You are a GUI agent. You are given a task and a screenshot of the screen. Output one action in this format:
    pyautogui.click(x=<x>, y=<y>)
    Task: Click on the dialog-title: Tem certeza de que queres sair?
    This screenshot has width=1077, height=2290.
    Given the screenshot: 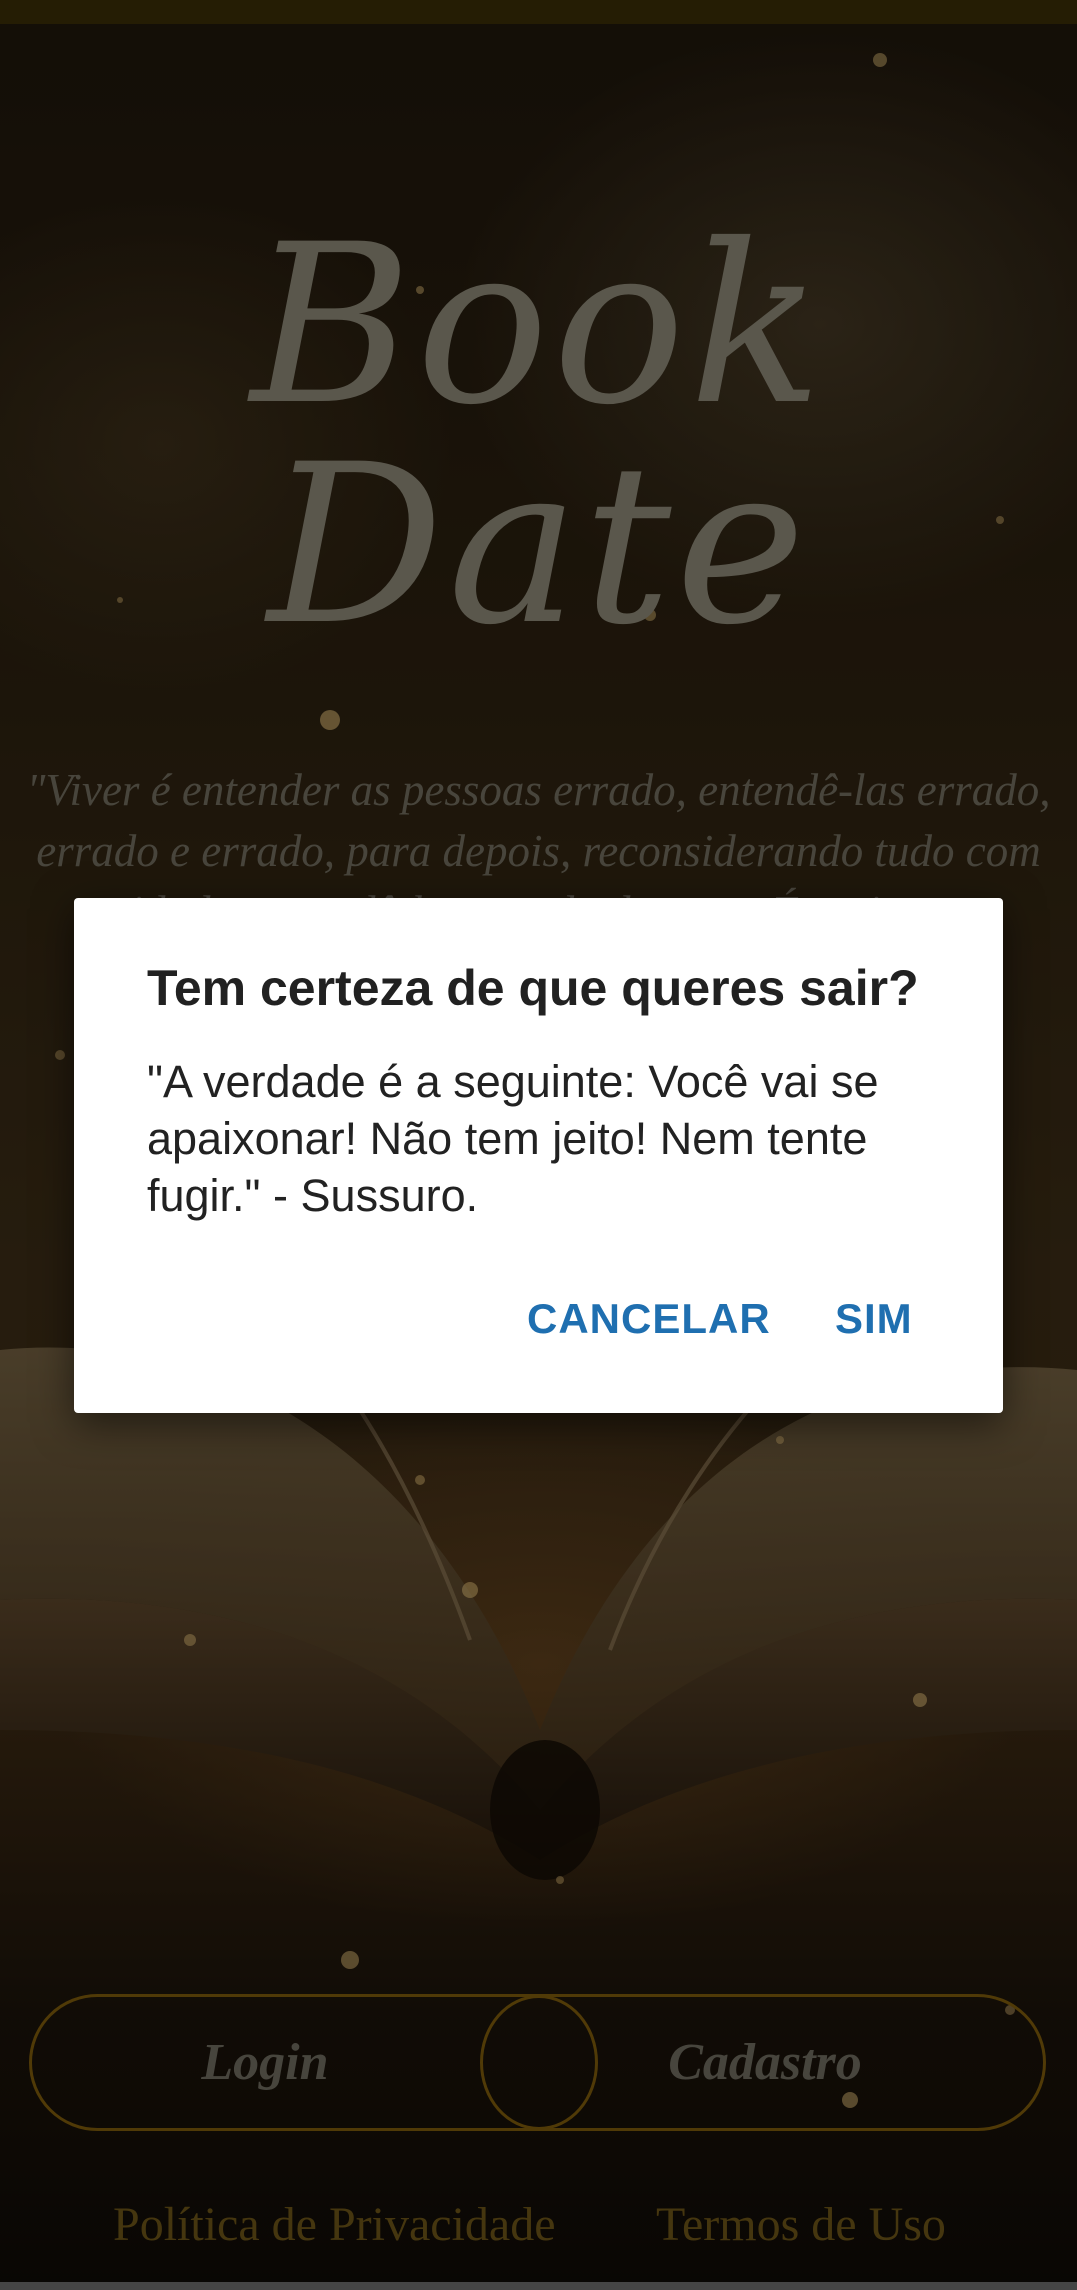 What is the action you would take?
    pyautogui.click(x=533, y=988)
    